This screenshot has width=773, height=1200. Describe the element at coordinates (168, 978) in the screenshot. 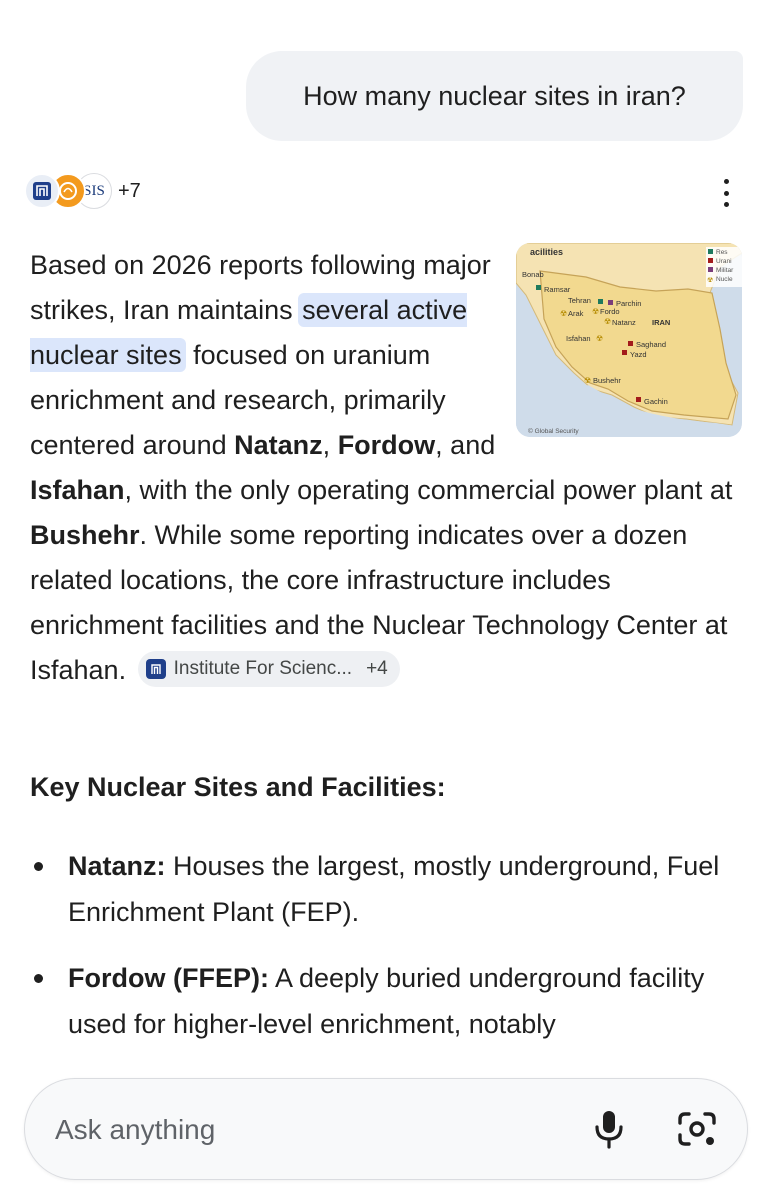

I see `list-item-name: Fordow (FFEP):` at that location.